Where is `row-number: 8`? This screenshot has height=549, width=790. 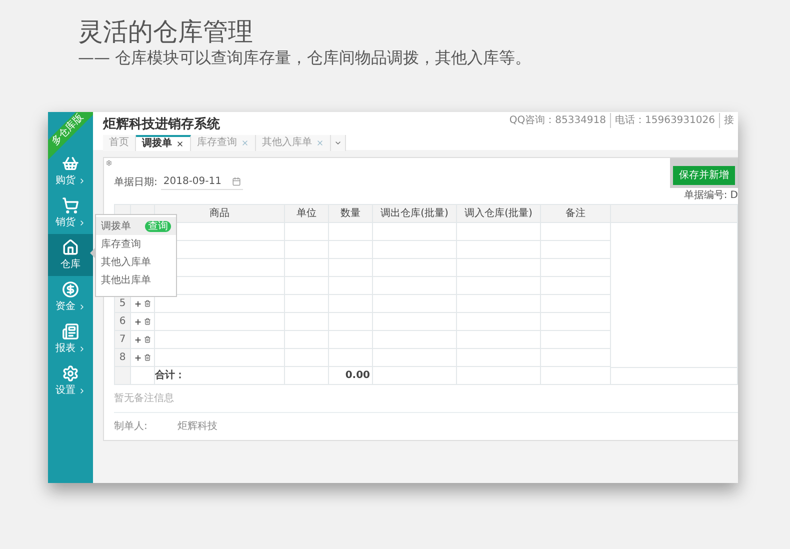
row-number: 8 is located at coordinates (123, 358).